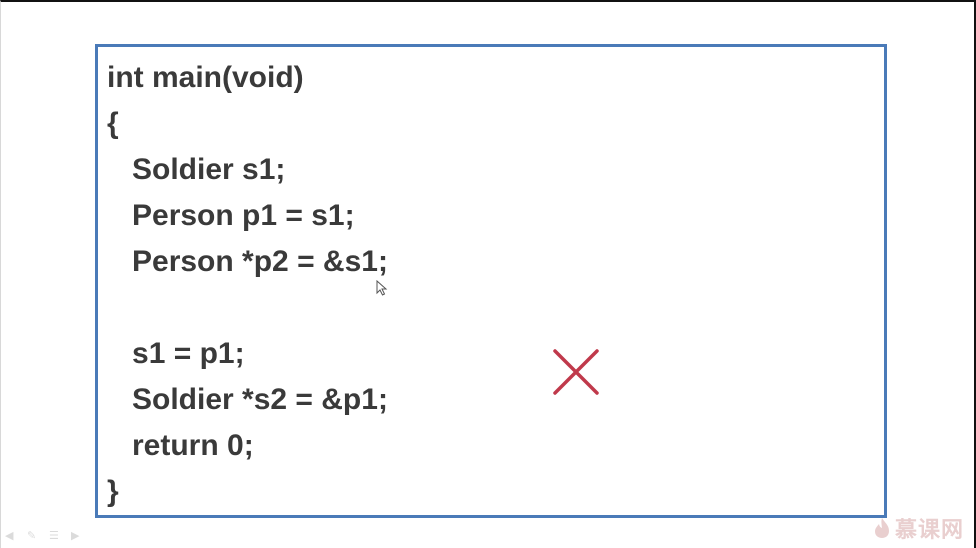  What do you see at coordinates (576, 372) in the screenshot?
I see `cross-icon` at bounding box center [576, 372].